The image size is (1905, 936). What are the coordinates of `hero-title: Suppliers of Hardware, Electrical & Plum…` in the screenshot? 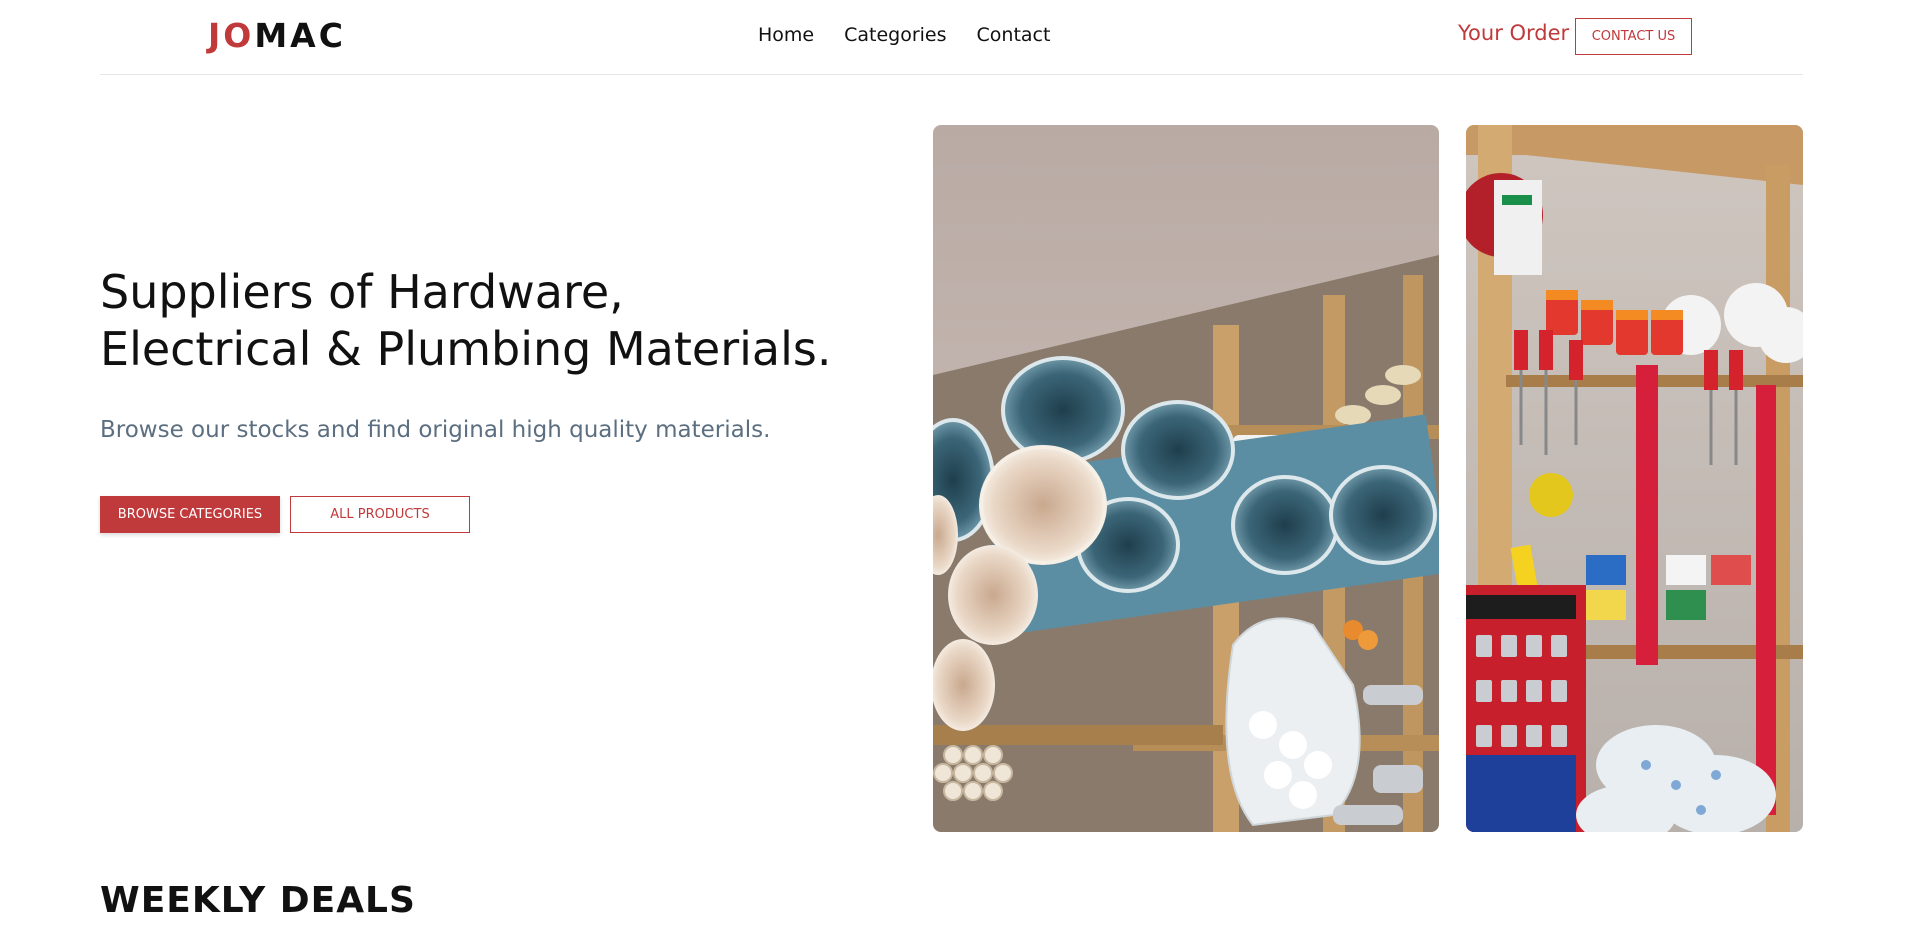 It's located at (480, 321).